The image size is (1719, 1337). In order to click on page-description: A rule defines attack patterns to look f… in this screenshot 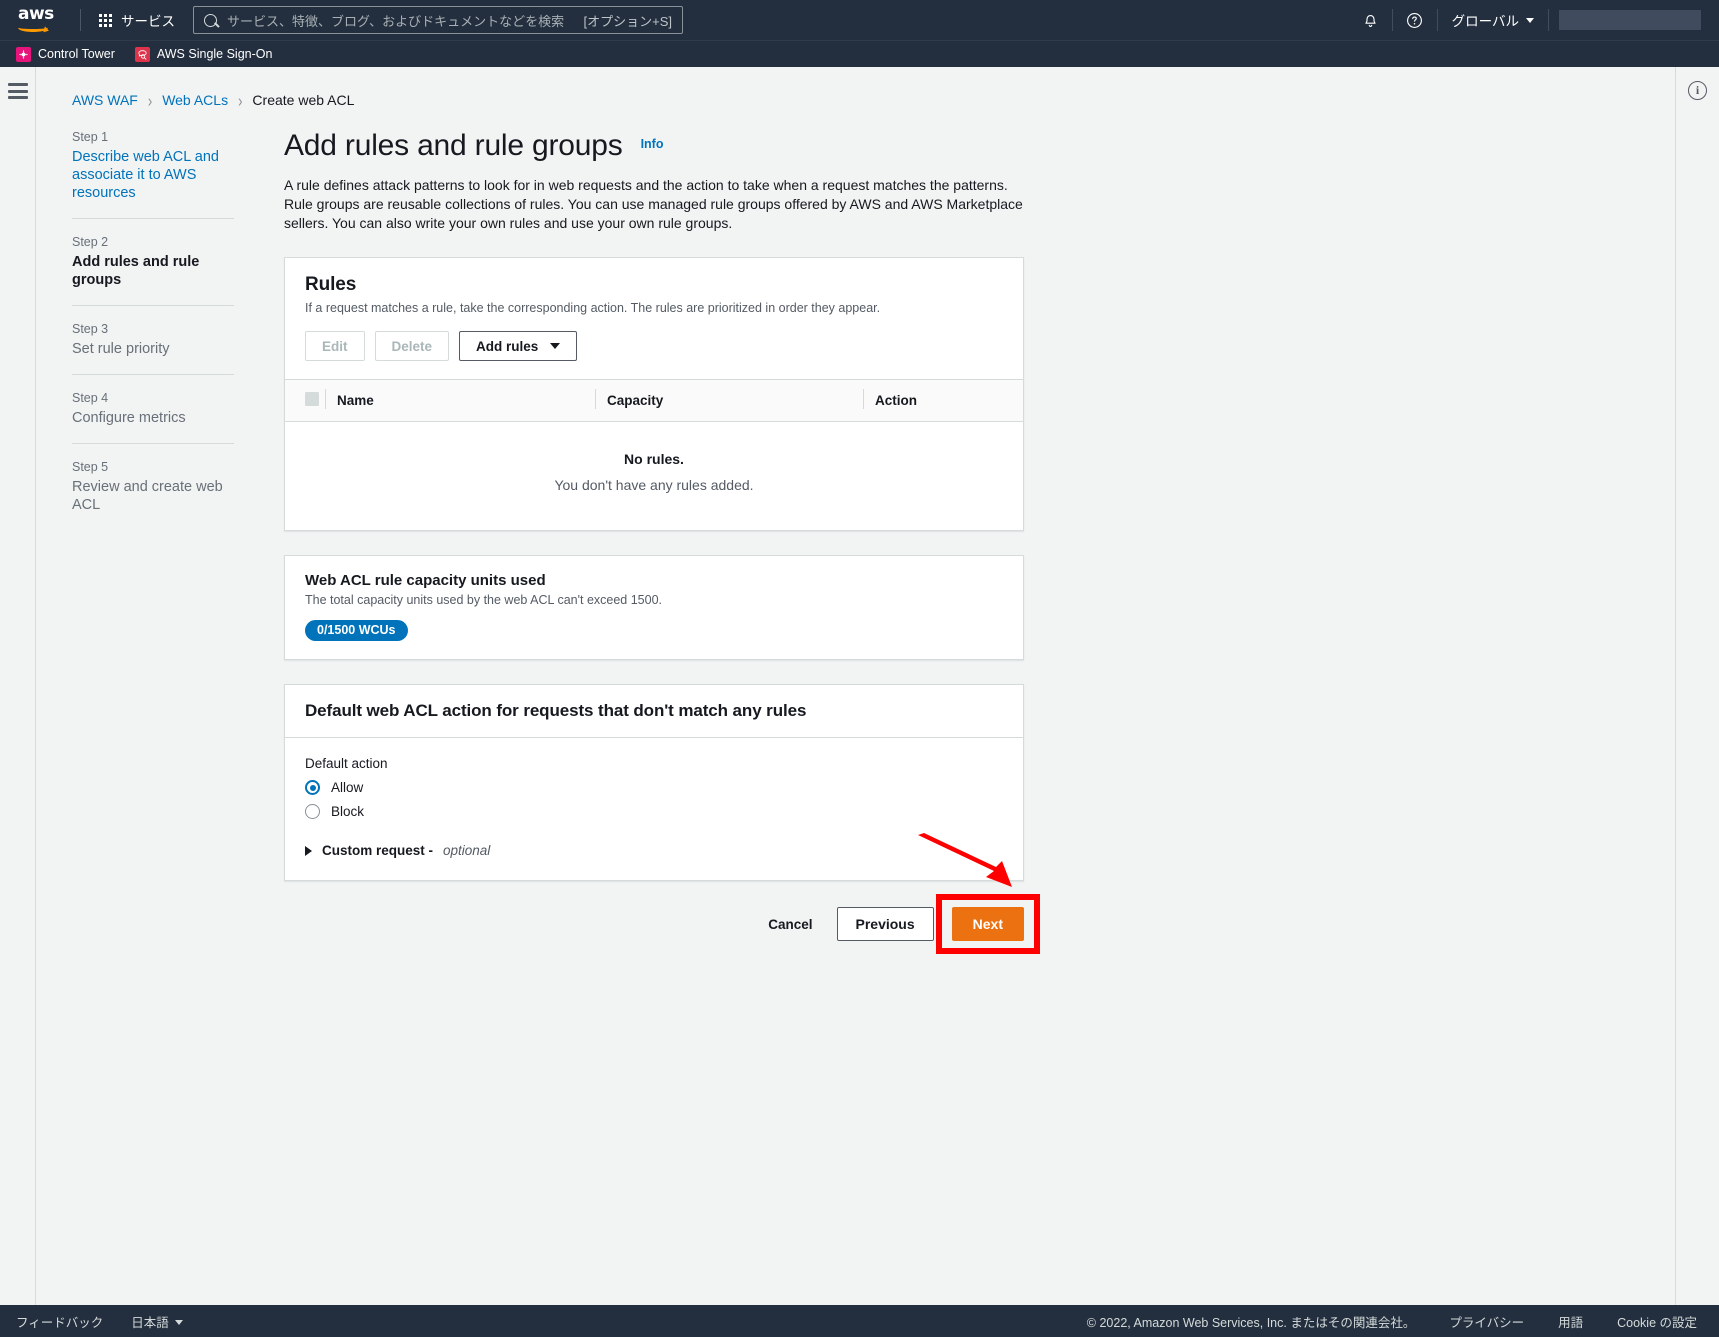, I will do `click(653, 204)`.